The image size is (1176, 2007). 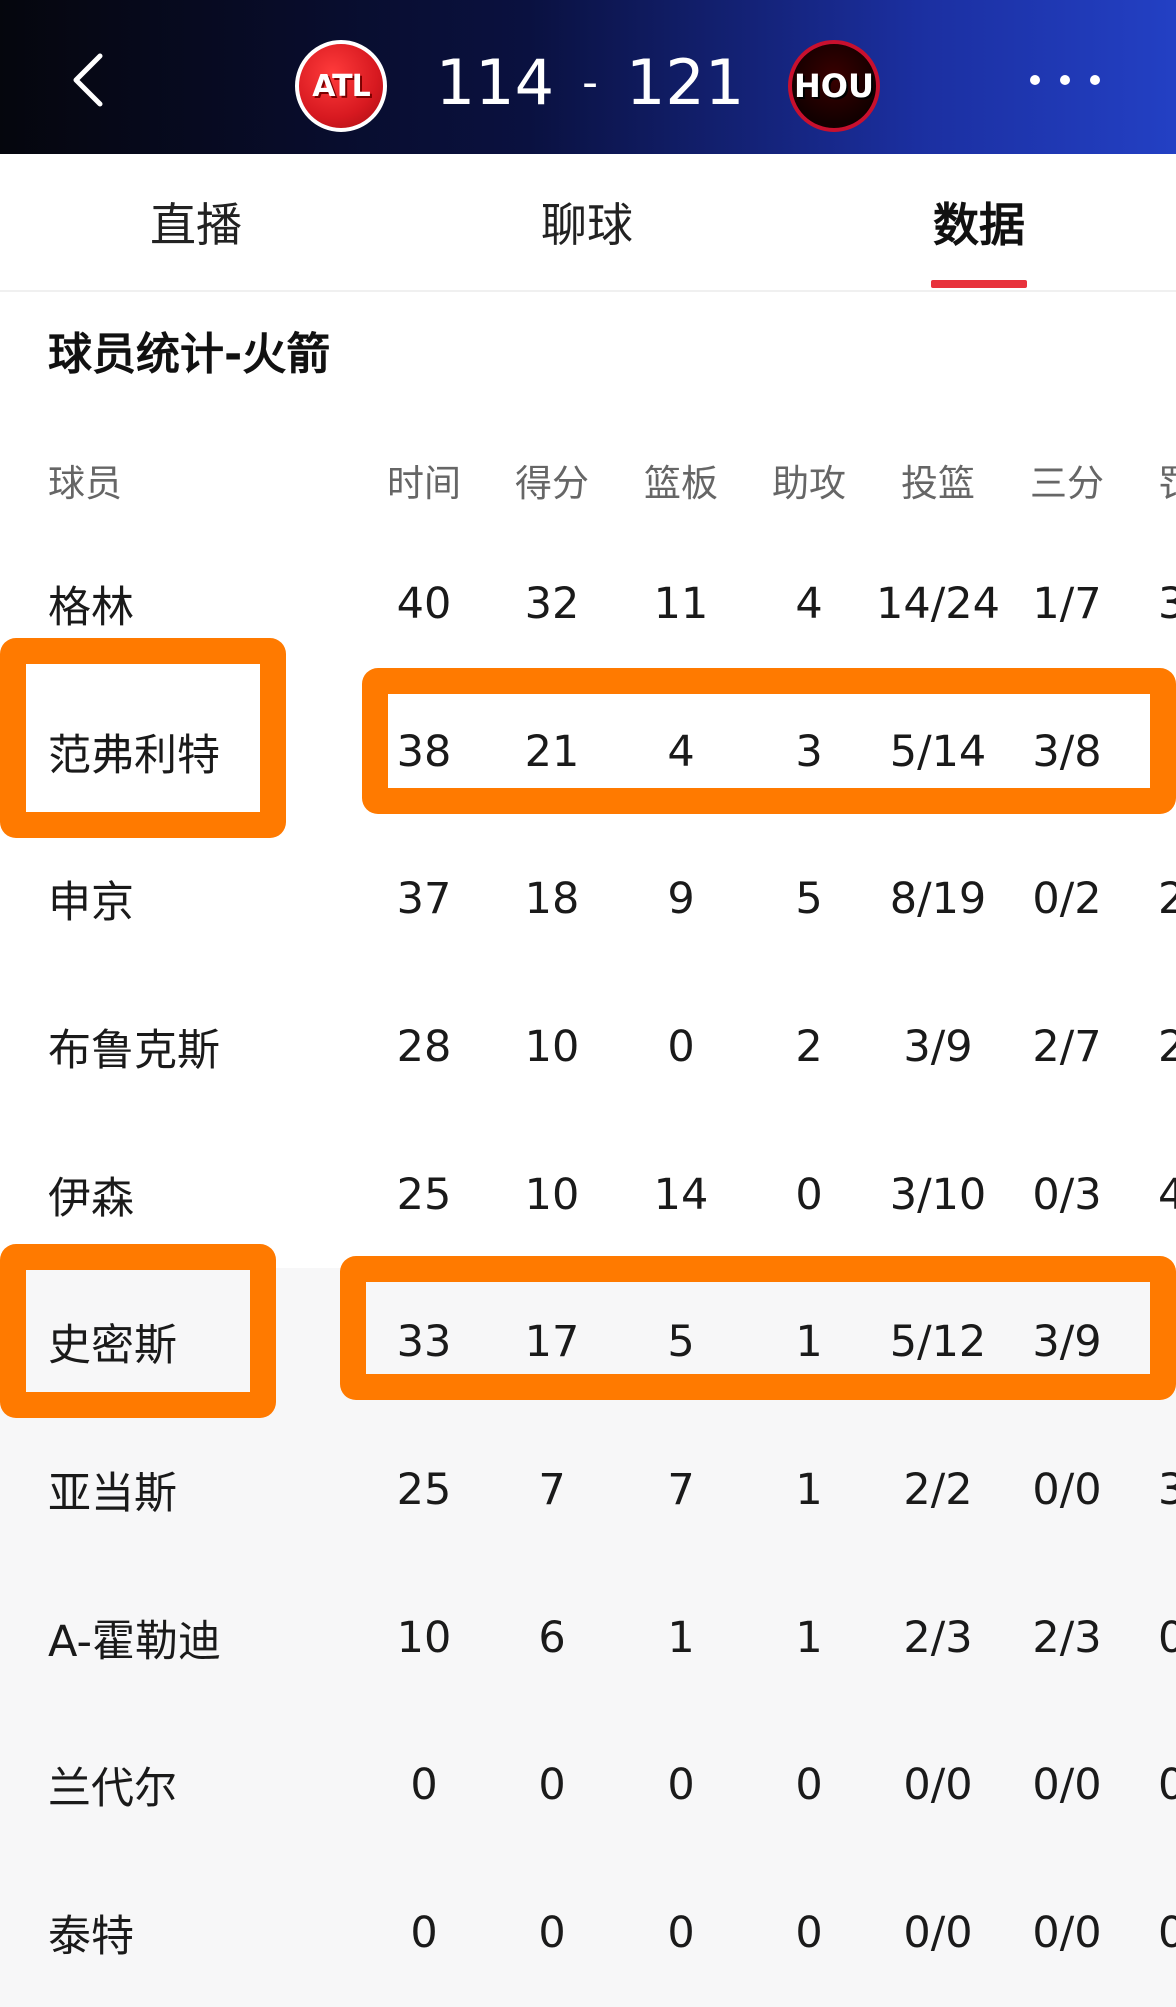 What do you see at coordinates (588, 1490) in the screenshot?
I see `table-row: 亚当斯 25 7 7 1 2/2 0/0 3` at bounding box center [588, 1490].